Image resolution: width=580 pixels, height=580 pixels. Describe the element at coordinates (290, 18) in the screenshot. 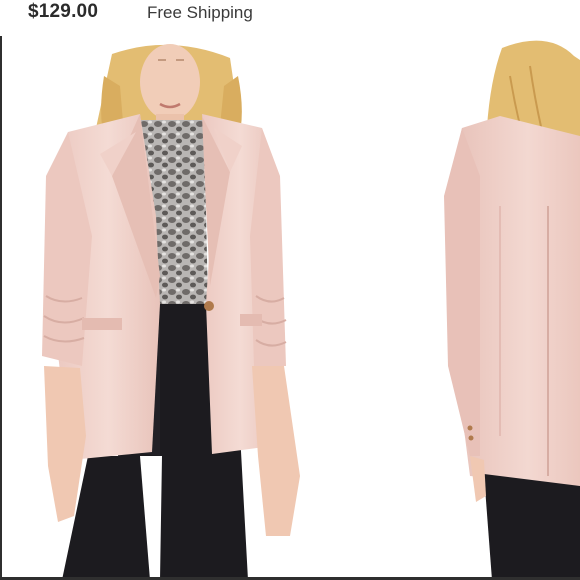

I see `listing-header: $129.00 Free Shipping` at that location.